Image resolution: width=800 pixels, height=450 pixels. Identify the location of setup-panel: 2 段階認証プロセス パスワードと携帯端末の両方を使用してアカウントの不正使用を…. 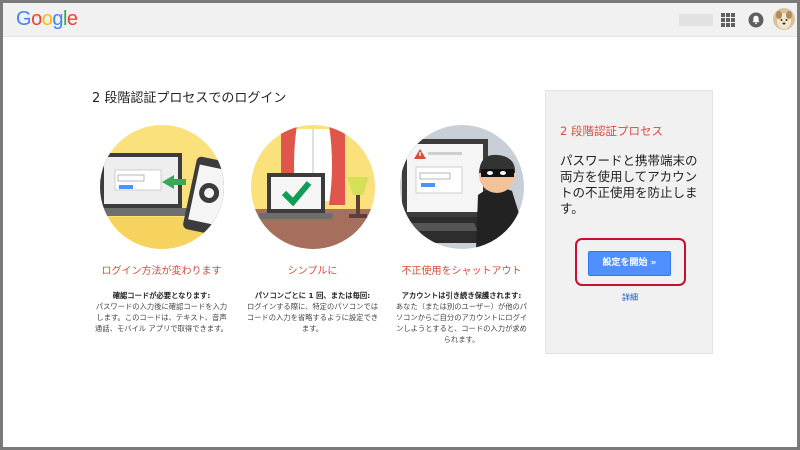
(629, 222).